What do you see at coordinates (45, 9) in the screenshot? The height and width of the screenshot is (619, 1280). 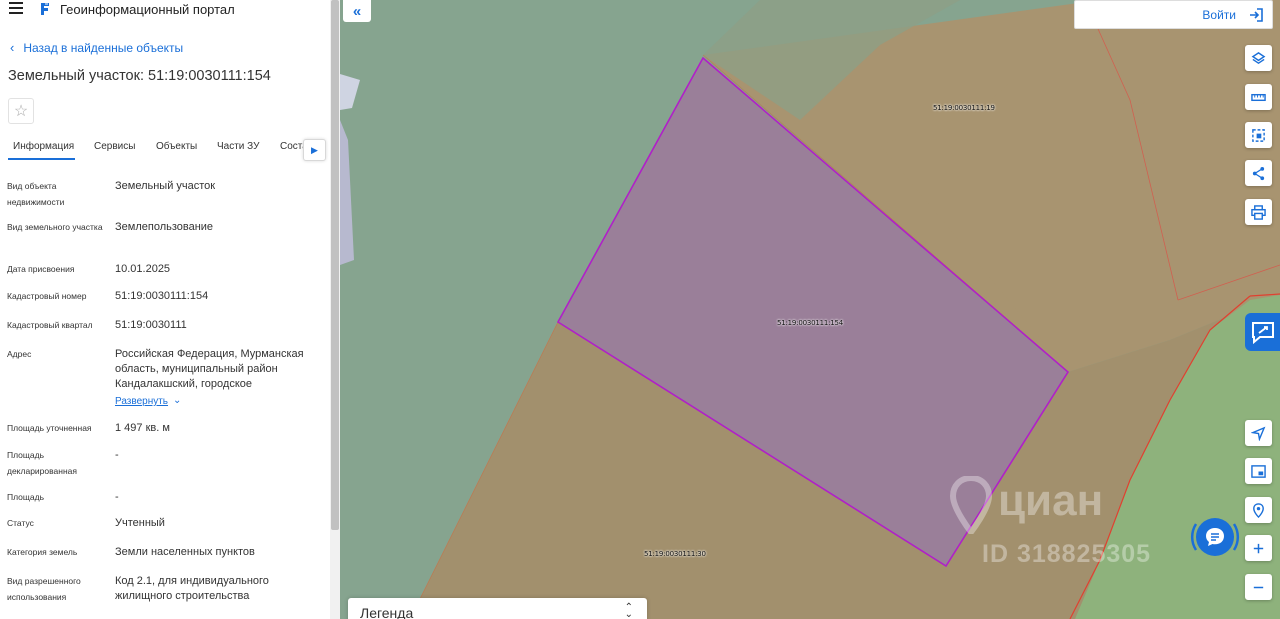 I see `portal-logo-icon` at bounding box center [45, 9].